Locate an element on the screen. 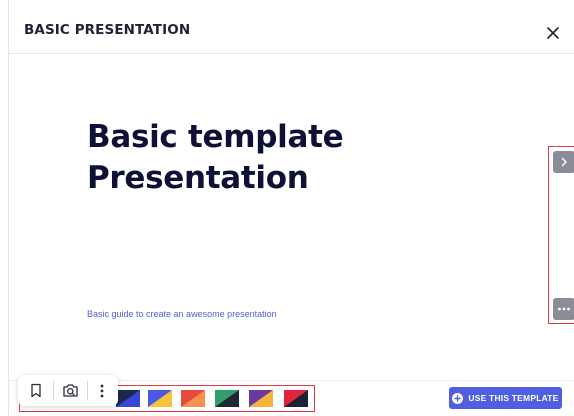  toolbar-more-button is located at coordinates (102, 390).